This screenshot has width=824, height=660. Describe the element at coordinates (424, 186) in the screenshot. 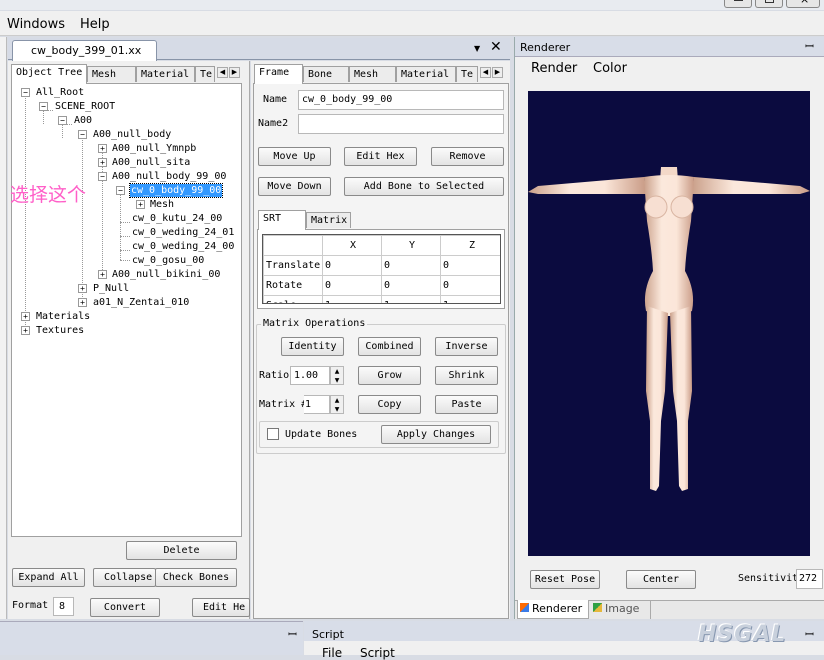

I see `add-bone-button: Add Bone to Selected` at that location.